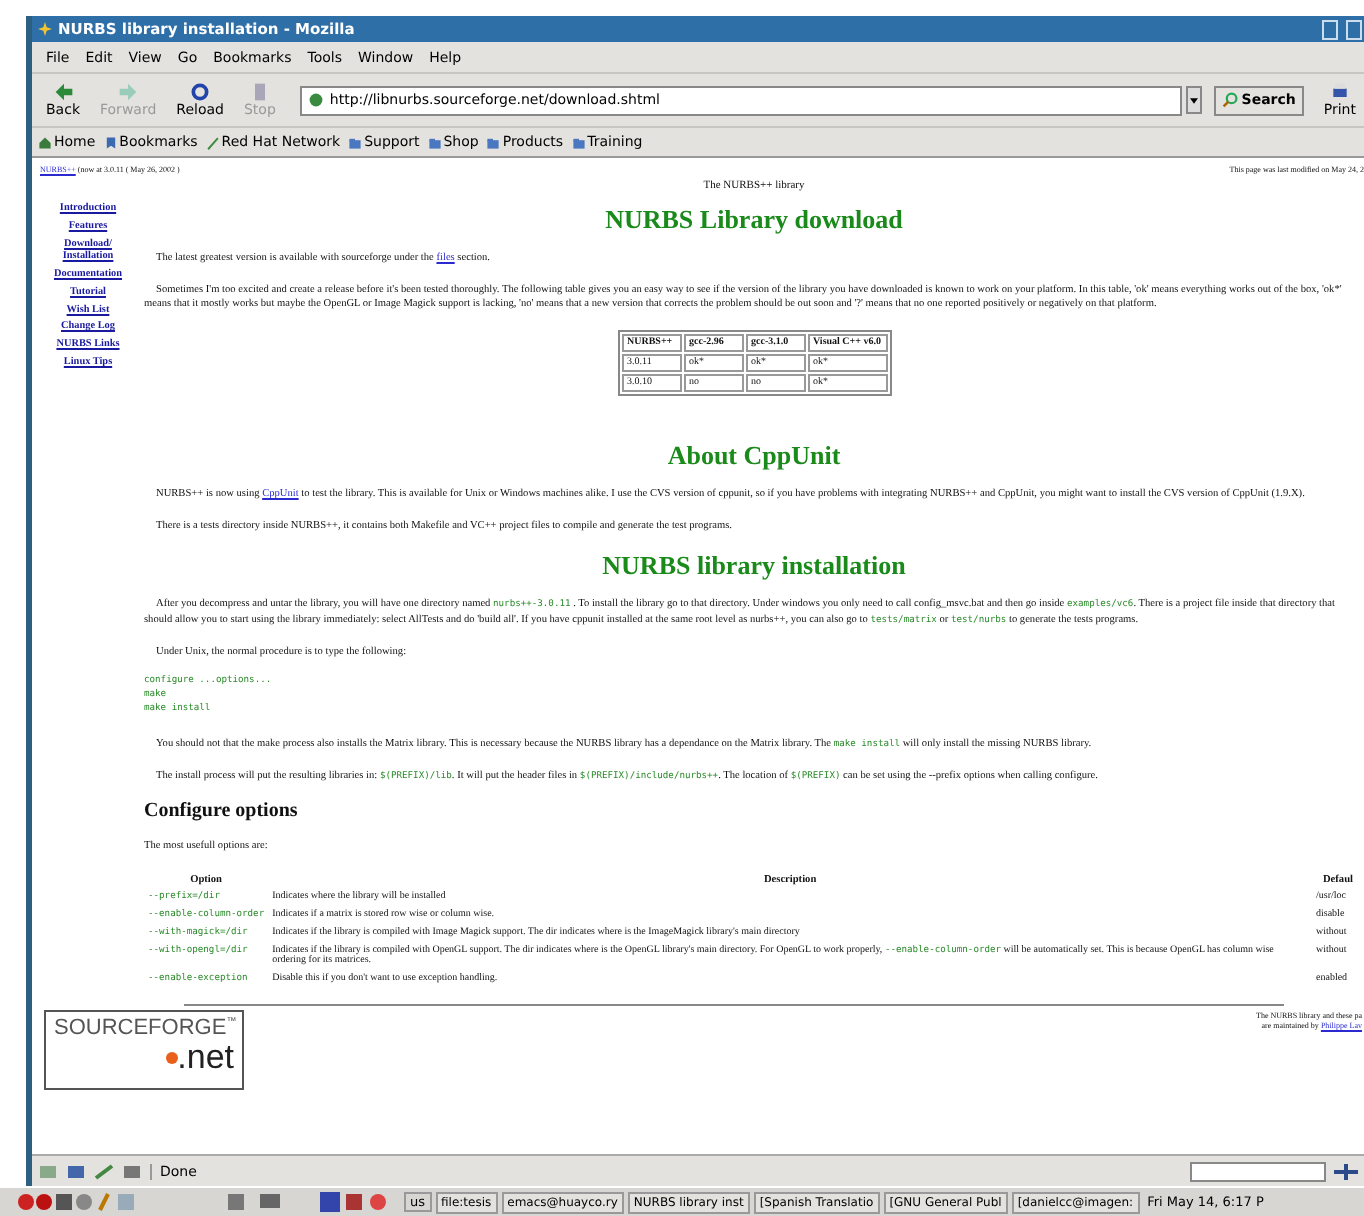  Describe the element at coordinates (1229, 100) in the screenshot. I see `search-icon` at that location.